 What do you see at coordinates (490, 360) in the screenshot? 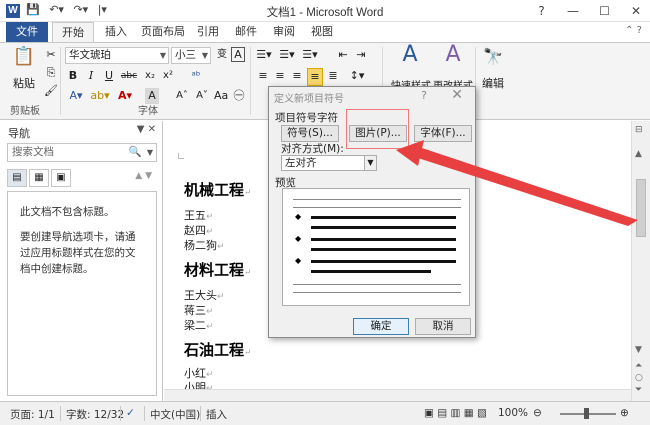
I see `sogou-logo-icon: S` at bounding box center [490, 360].